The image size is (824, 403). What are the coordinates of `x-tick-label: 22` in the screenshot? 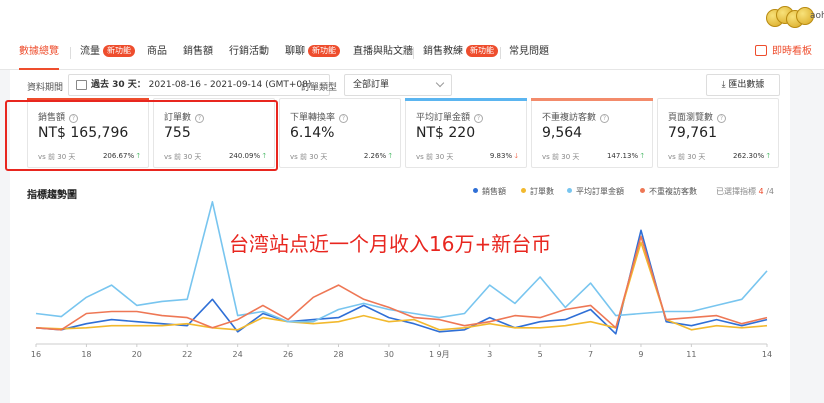 It's located at (187, 354).